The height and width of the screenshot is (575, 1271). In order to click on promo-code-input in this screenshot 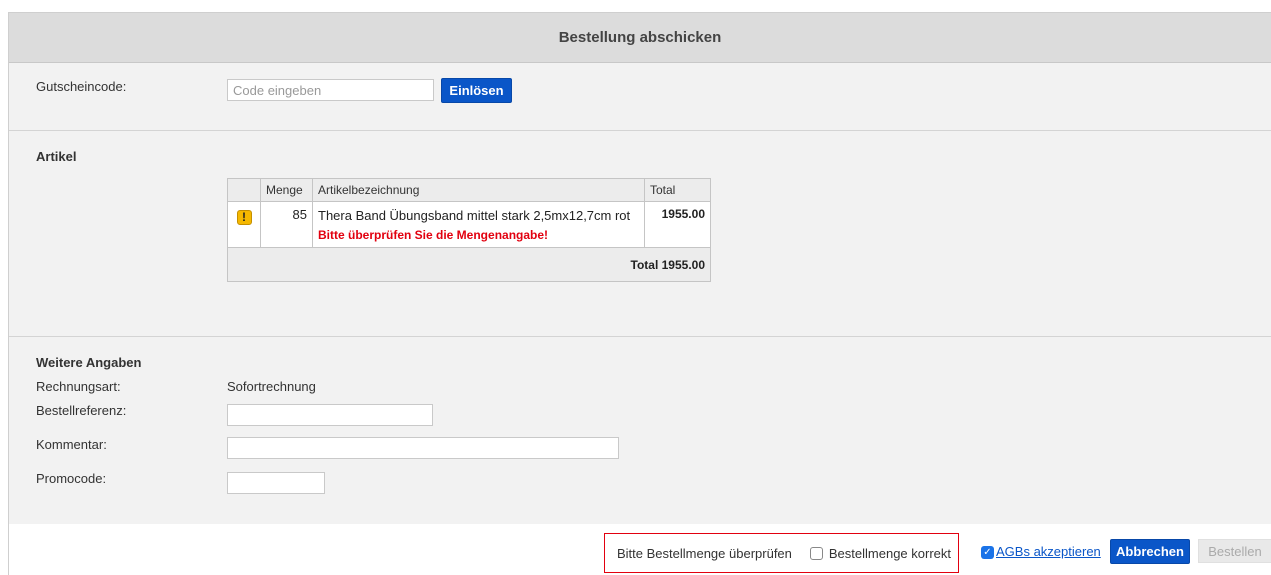, I will do `click(276, 483)`.